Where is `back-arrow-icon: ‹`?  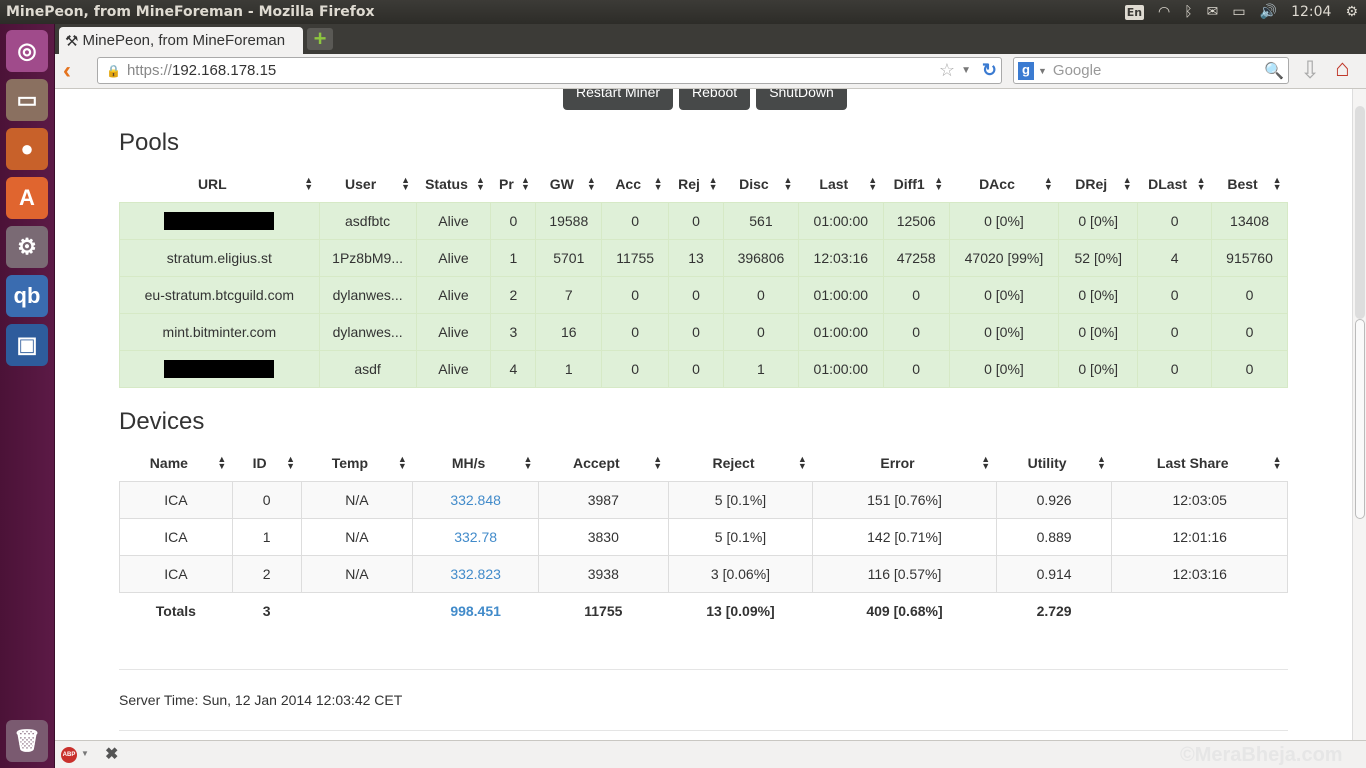 back-arrow-icon: ‹ is located at coordinates (67, 71).